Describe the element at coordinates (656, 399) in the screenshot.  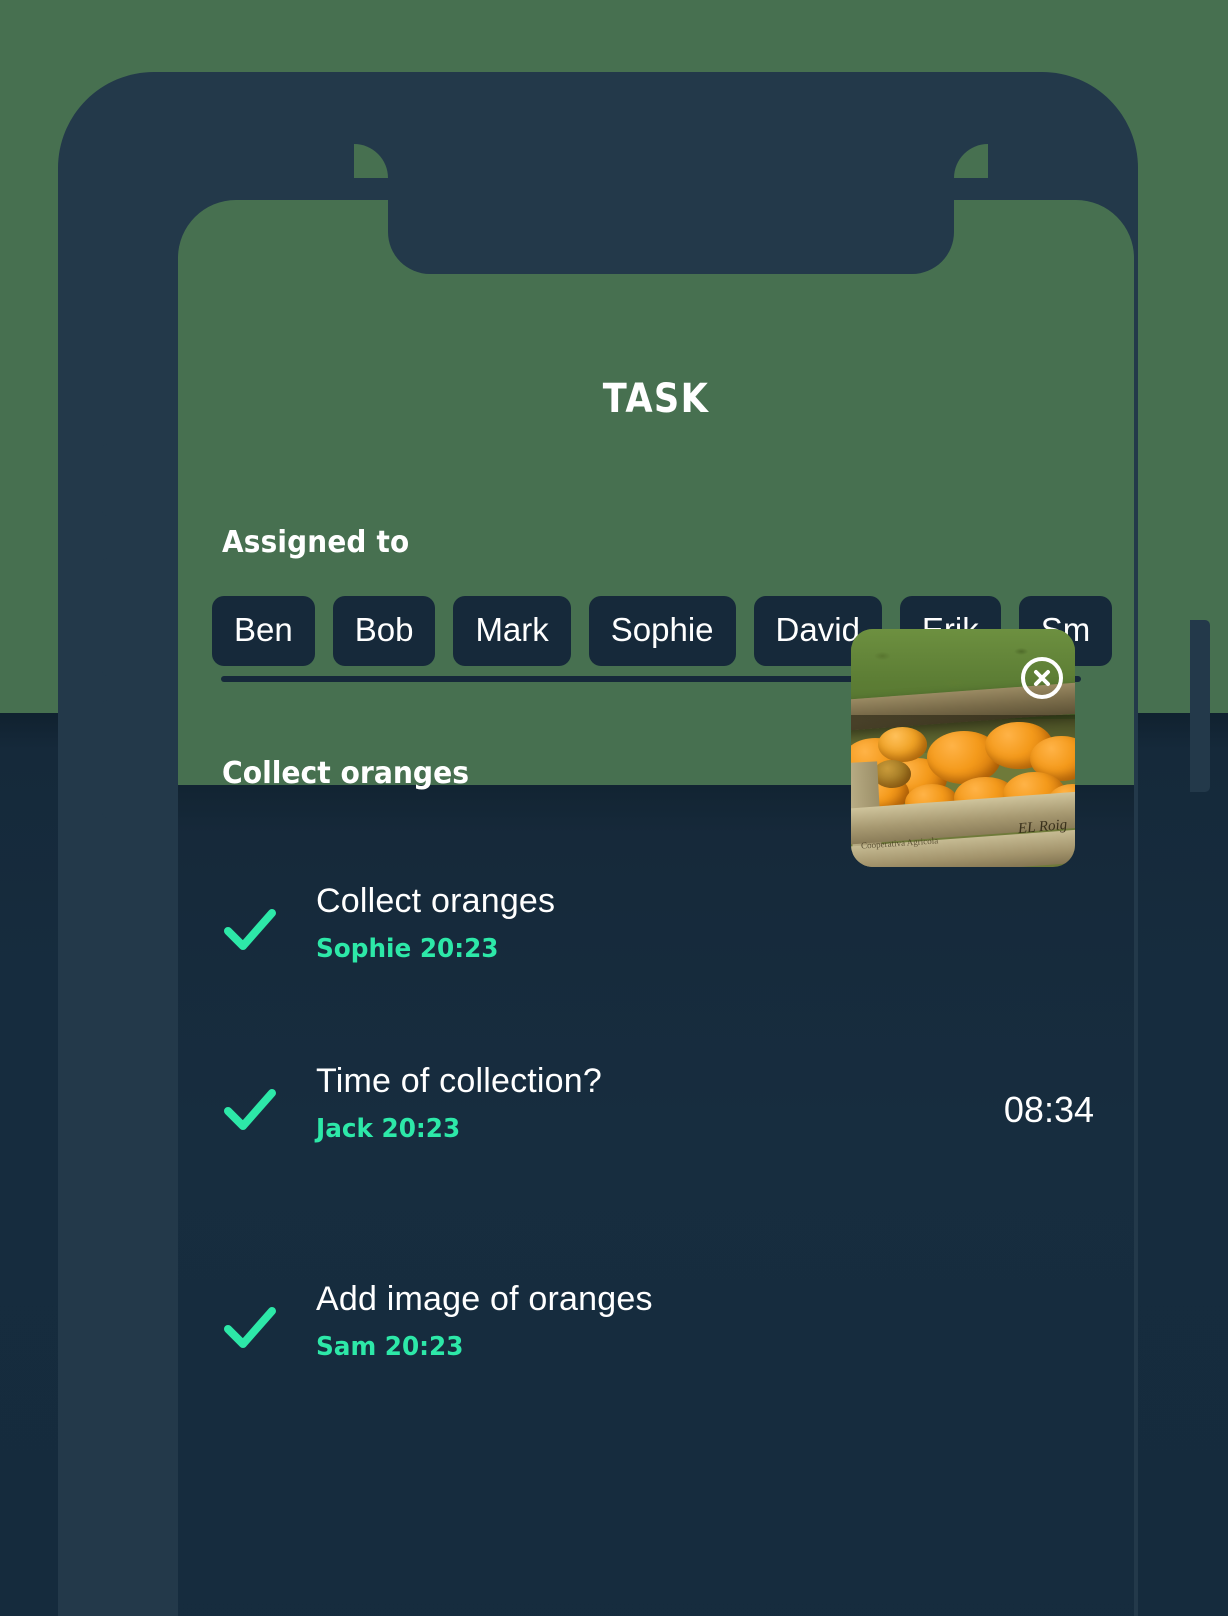
I see `page-title: TASK` at that location.